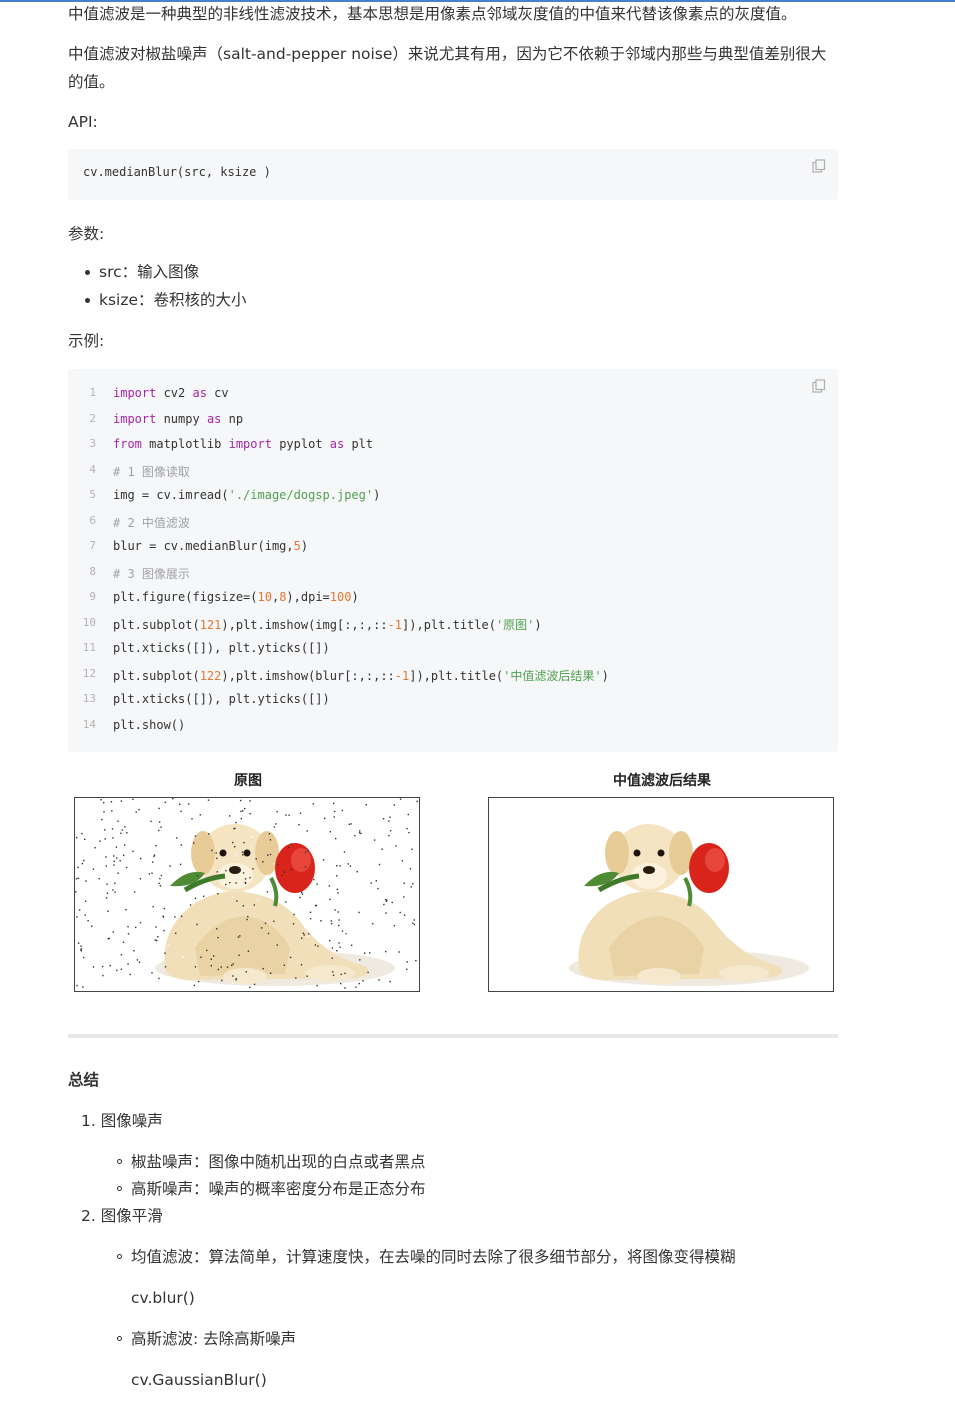  I want to click on line-number: 8, so click(92, 571).